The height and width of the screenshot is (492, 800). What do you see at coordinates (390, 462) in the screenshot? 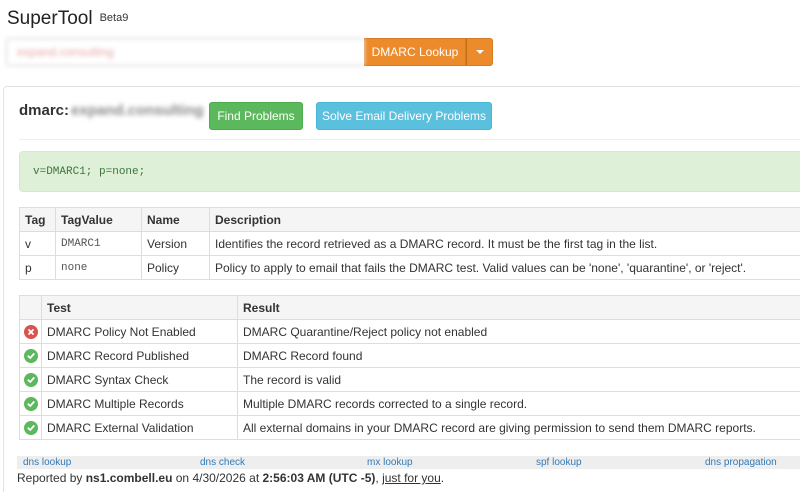
I see `link-mx-lookup: mx lookup` at bounding box center [390, 462].